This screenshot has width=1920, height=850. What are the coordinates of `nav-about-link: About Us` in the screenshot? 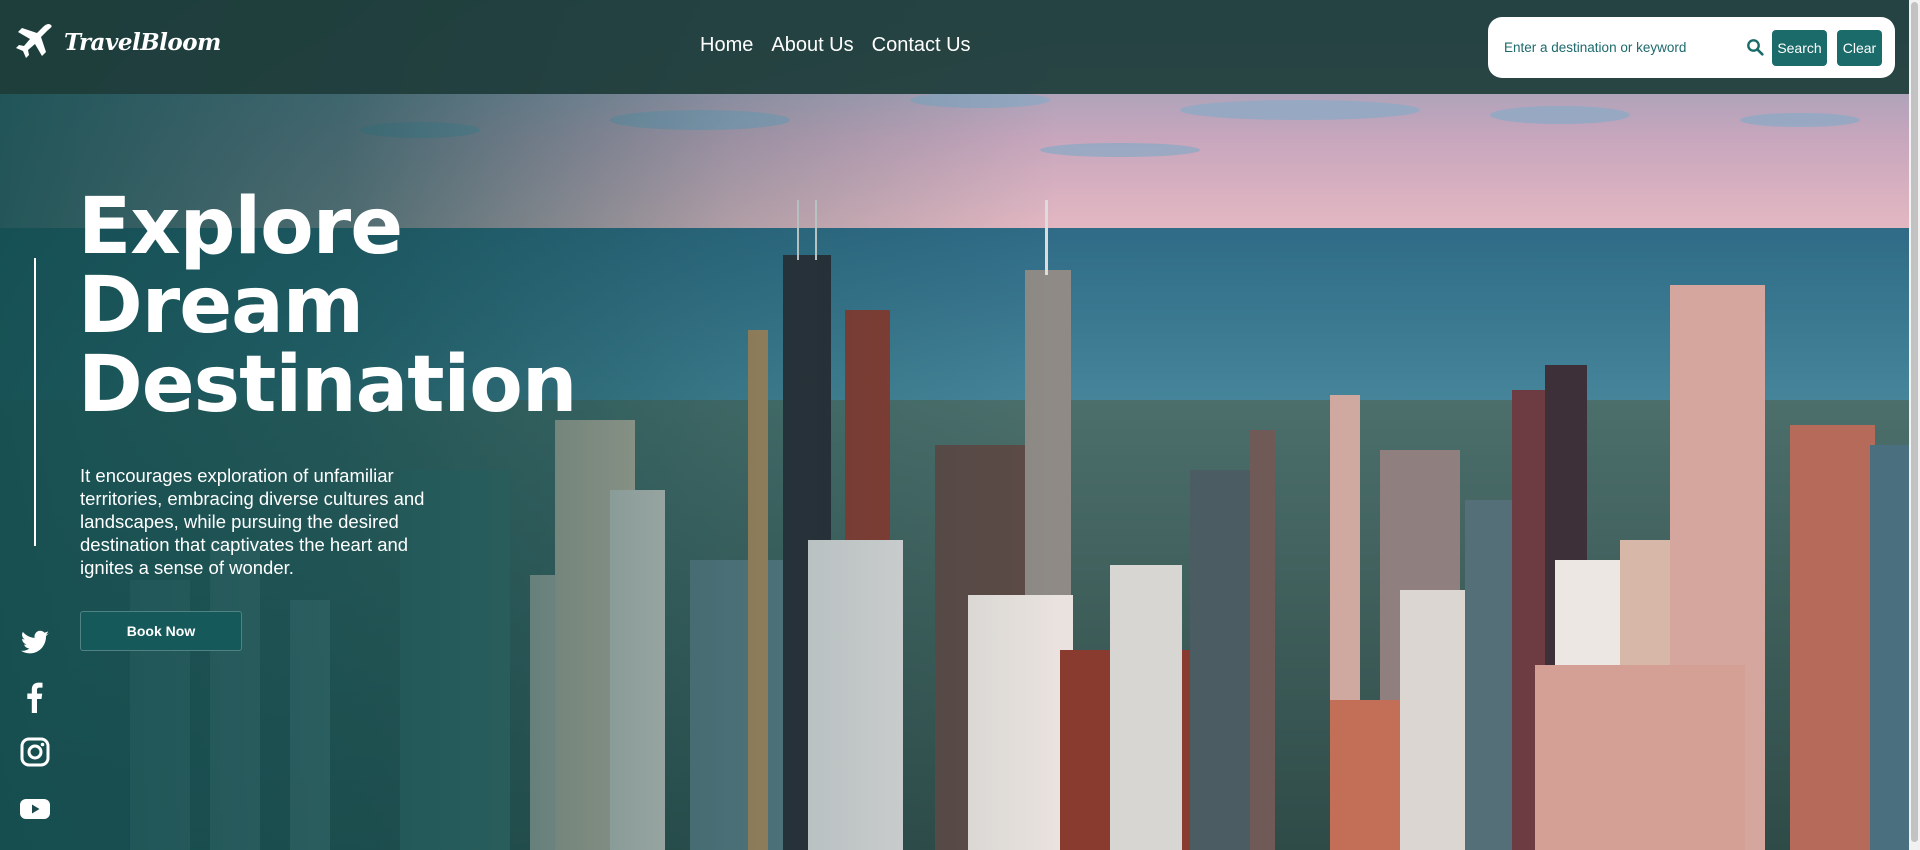 It's located at (812, 45).